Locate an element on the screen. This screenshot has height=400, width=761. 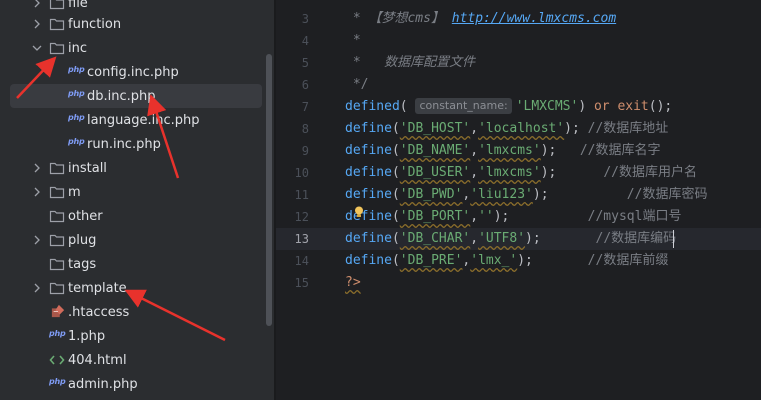
tree-item-1-php: php 1.php is located at coordinates (137, 336).